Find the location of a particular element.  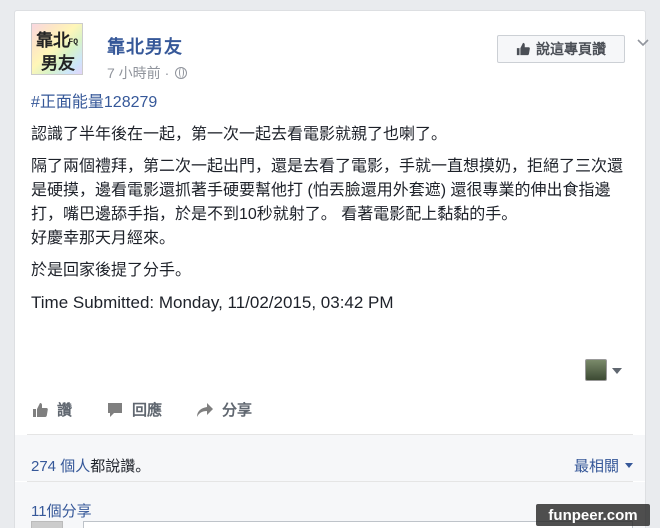

avatar-badge: FQ is located at coordinates (73, 42).